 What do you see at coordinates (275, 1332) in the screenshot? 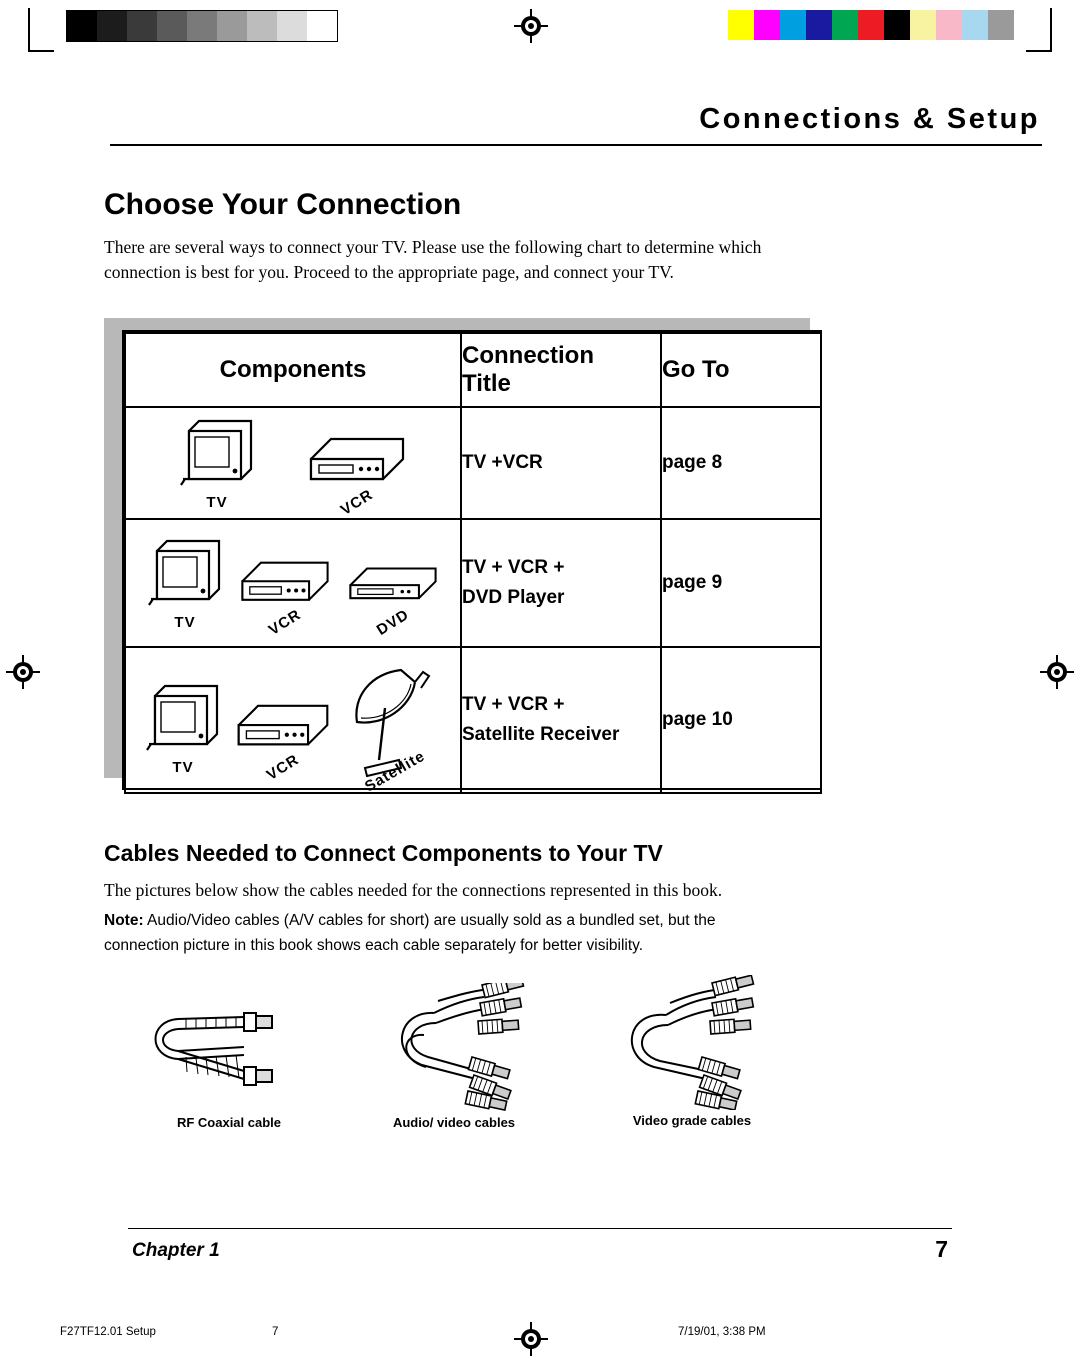
I see `doc-page: 7` at bounding box center [275, 1332].